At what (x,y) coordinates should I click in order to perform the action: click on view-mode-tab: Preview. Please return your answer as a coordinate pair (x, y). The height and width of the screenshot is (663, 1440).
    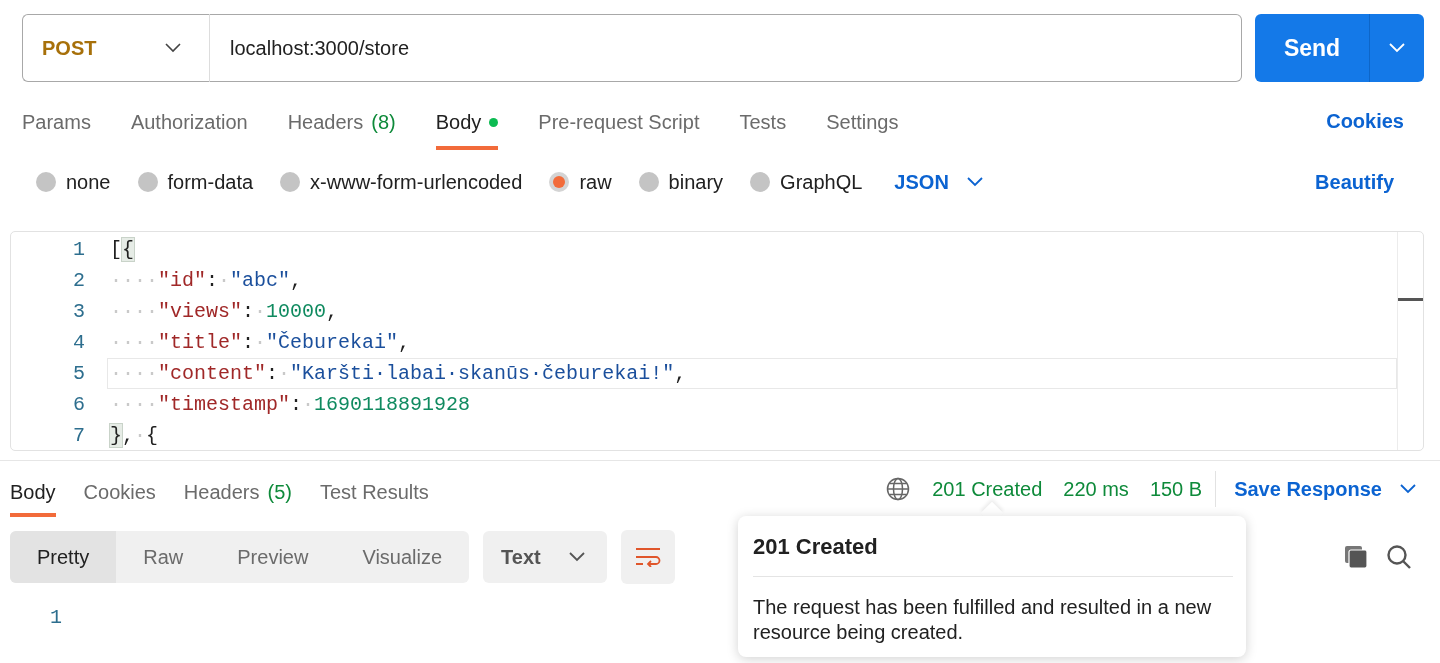
    Looking at the image, I should click on (273, 556).